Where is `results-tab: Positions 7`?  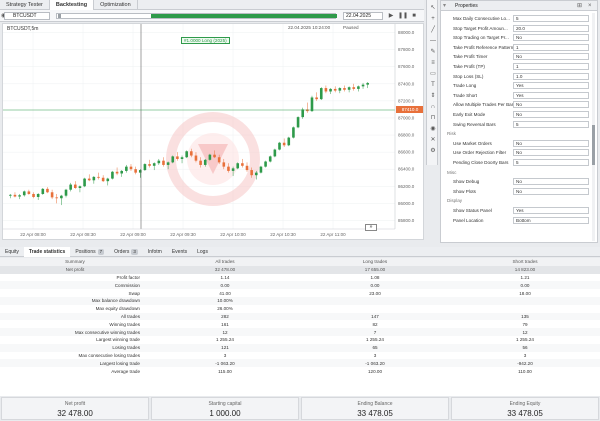 results-tab: Positions 7 is located at coordinates (89, 252).